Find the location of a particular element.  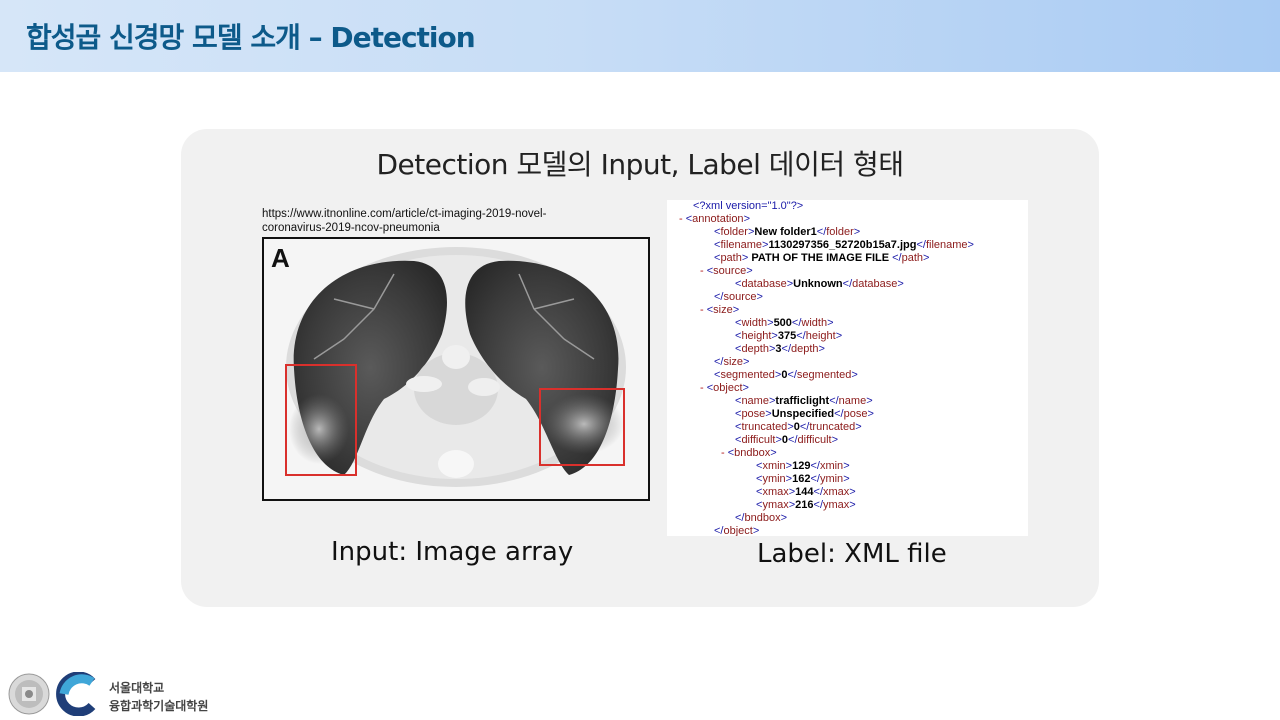

ct-scan-graphic is located at coordinates (456, 369).